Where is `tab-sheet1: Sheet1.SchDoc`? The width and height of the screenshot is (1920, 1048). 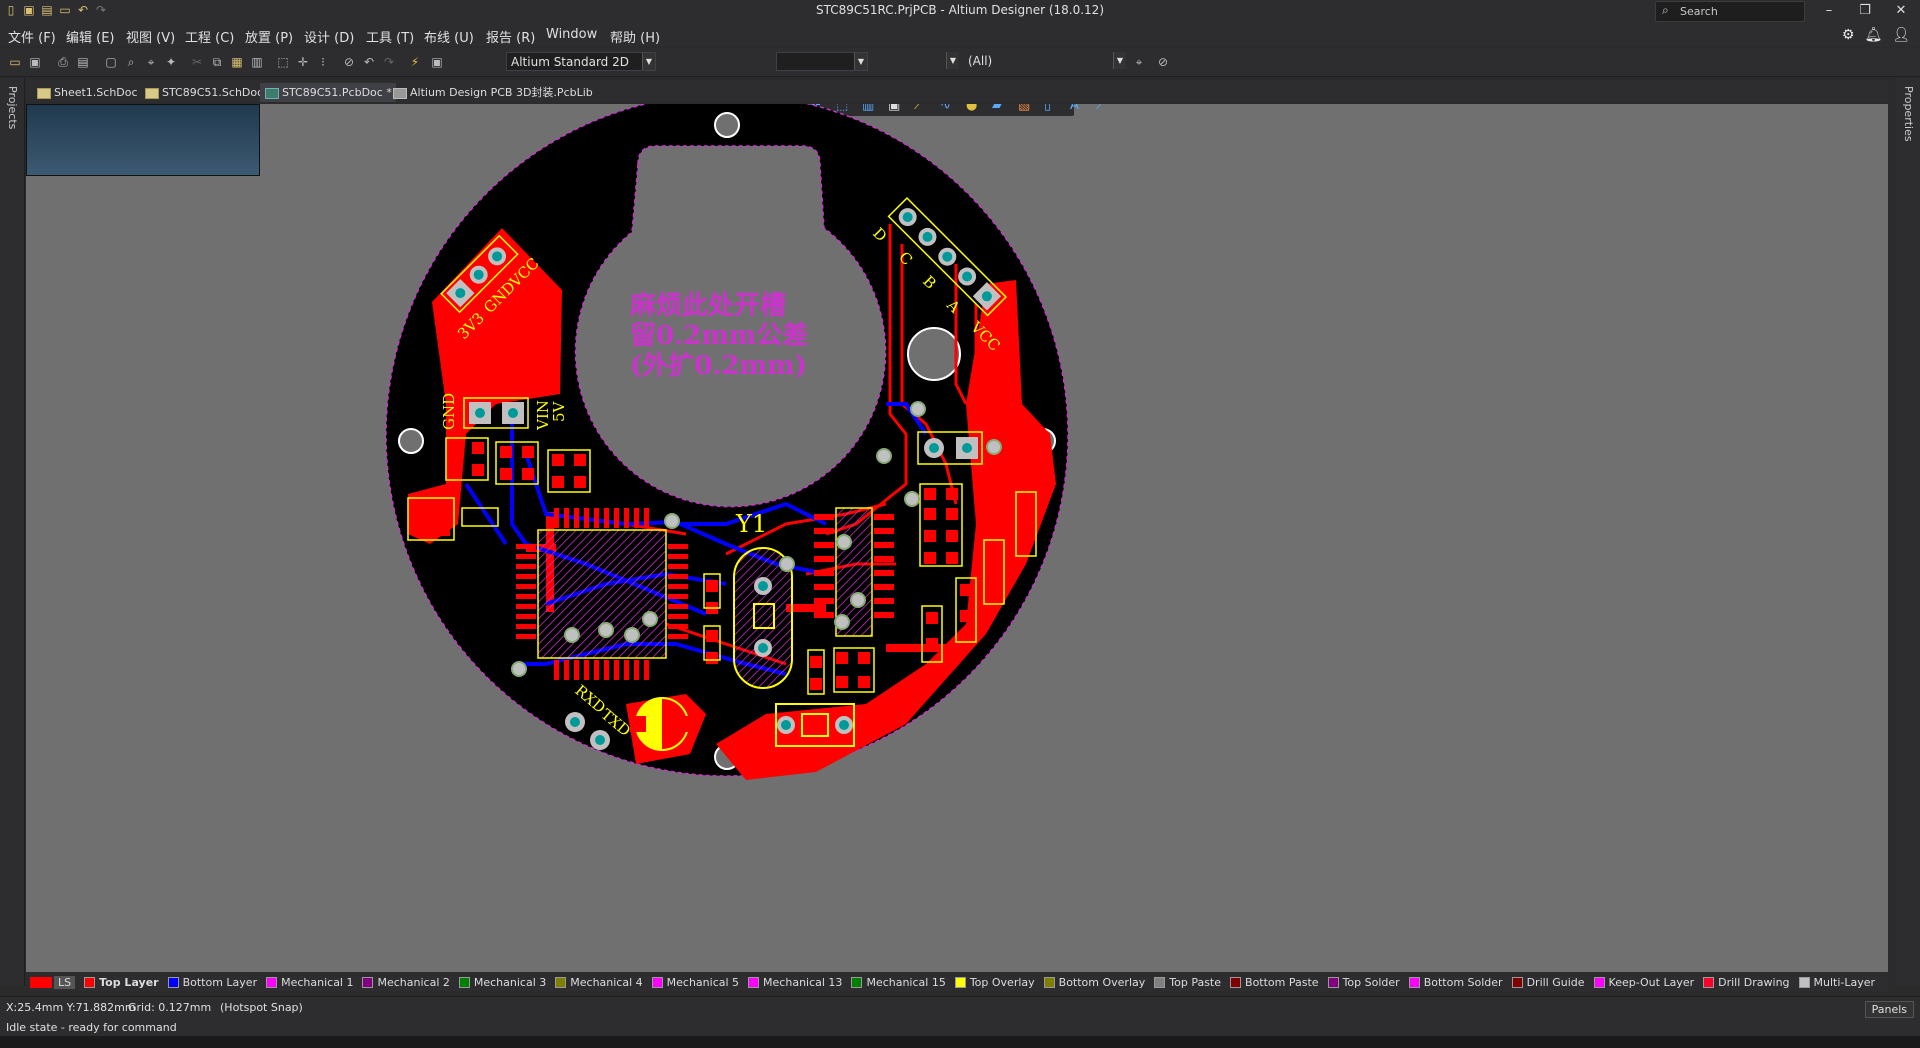 tab-sheet1: Sheet1.SchDoc is located at coordinates (87, 92).